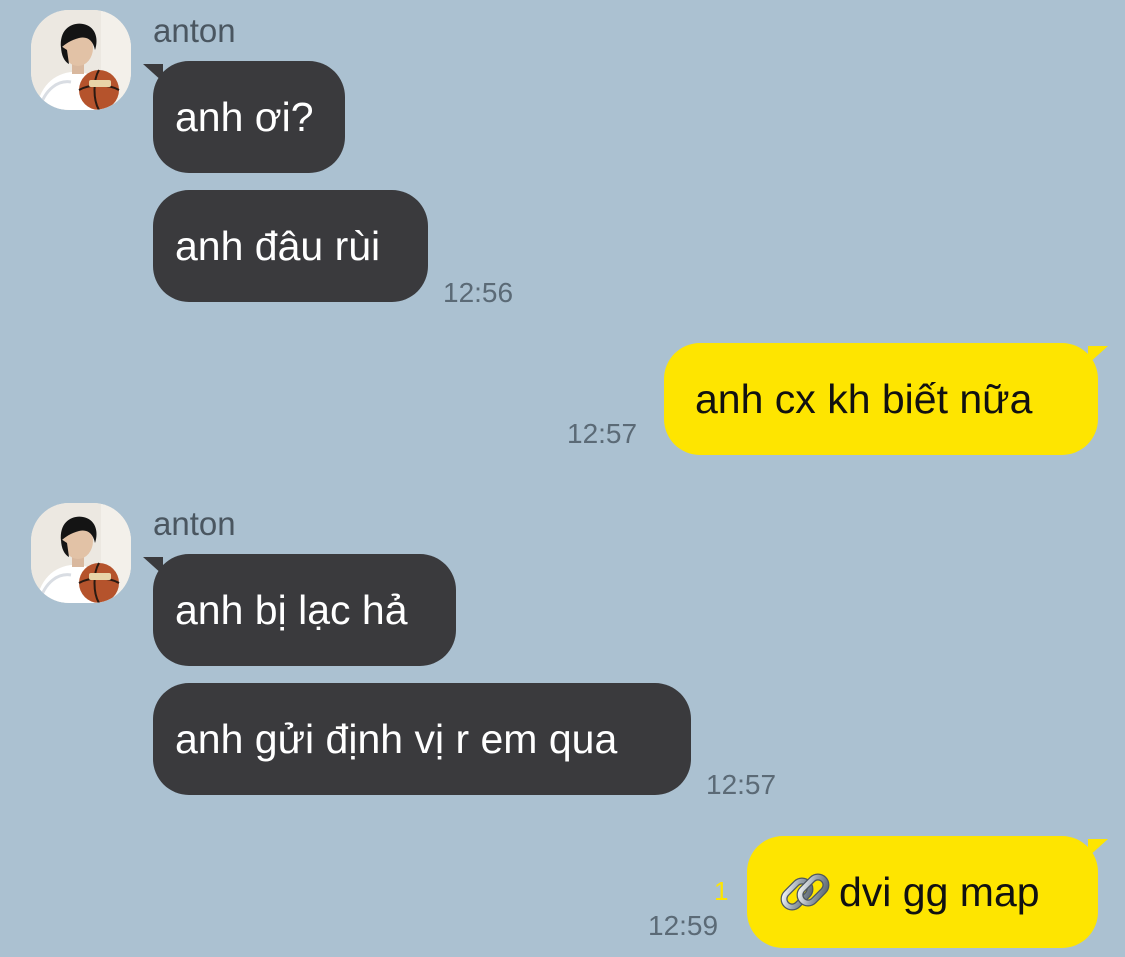 Image resolution: width=1125 pixels, height=957 pixels. What do you see at coordinates (683, 925) in the screenshot?
I see `message-timestamp: 12:59` at bounding box center [683, 925].